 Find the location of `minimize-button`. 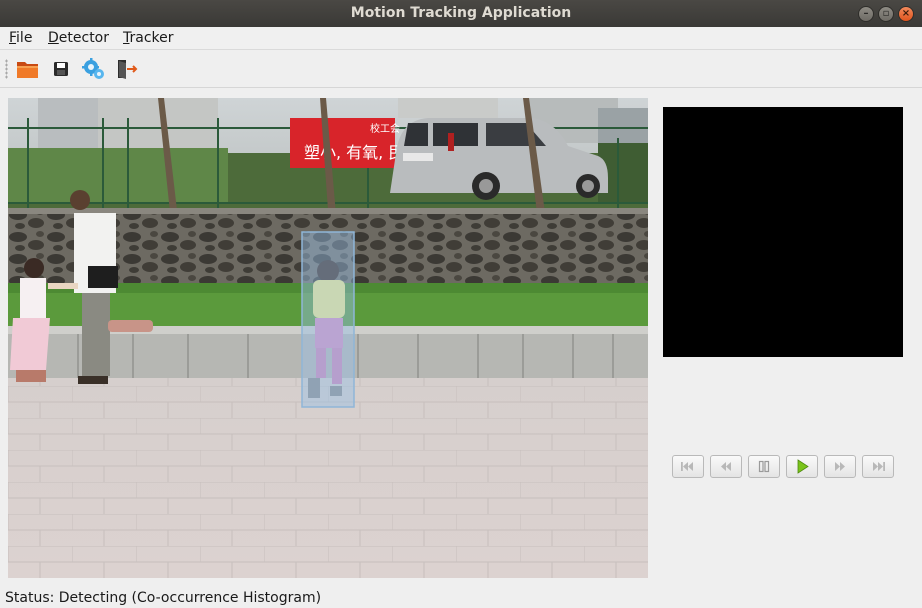

minimize-button is located at coordinates (866, 14).